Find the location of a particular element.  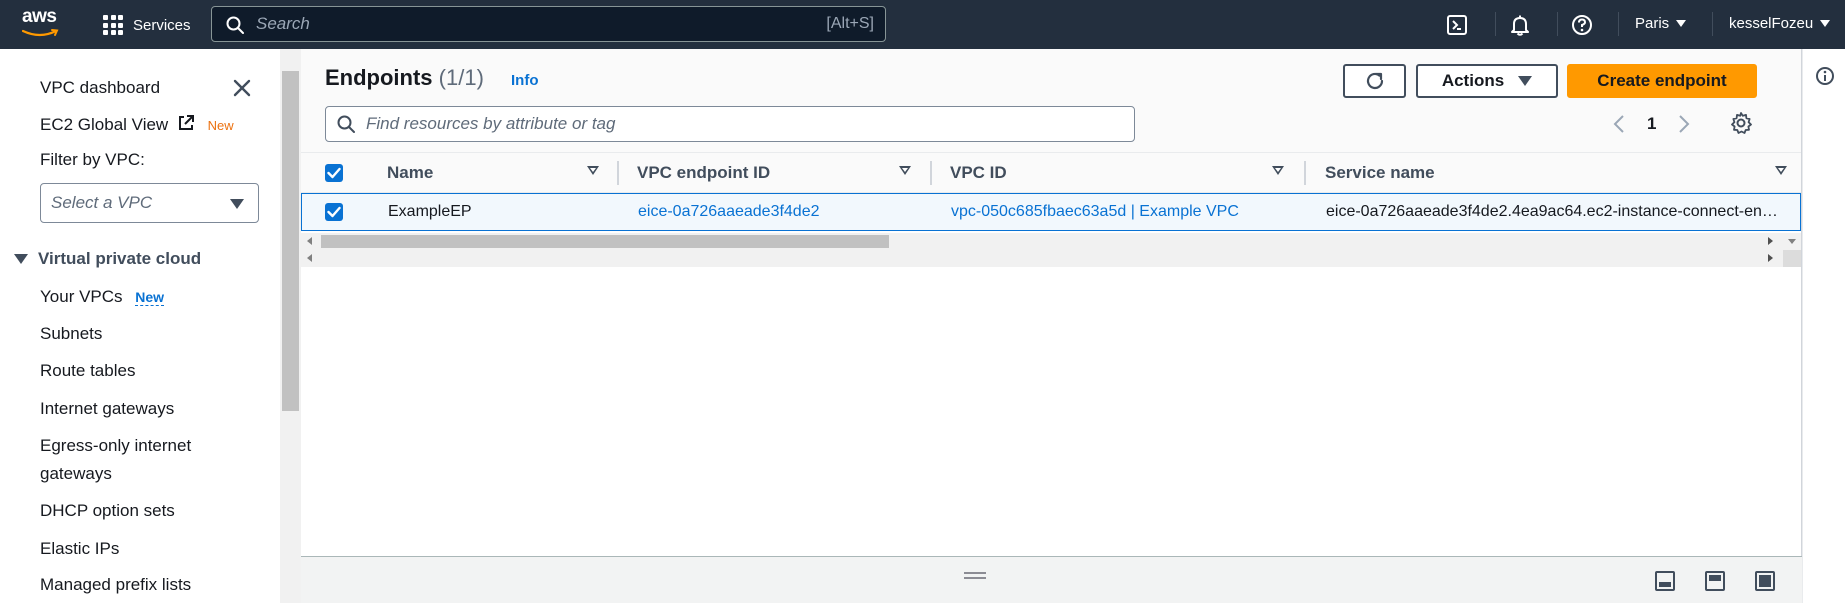

nav-vpc-dashboard: VPC dashboard is located at coordinates (100, 88).